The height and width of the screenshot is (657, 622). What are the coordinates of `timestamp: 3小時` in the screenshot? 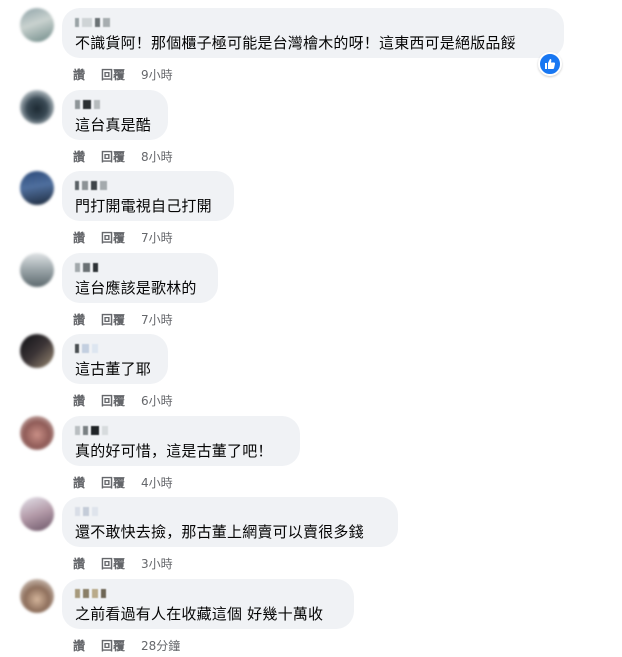 It's located at (157, 564).